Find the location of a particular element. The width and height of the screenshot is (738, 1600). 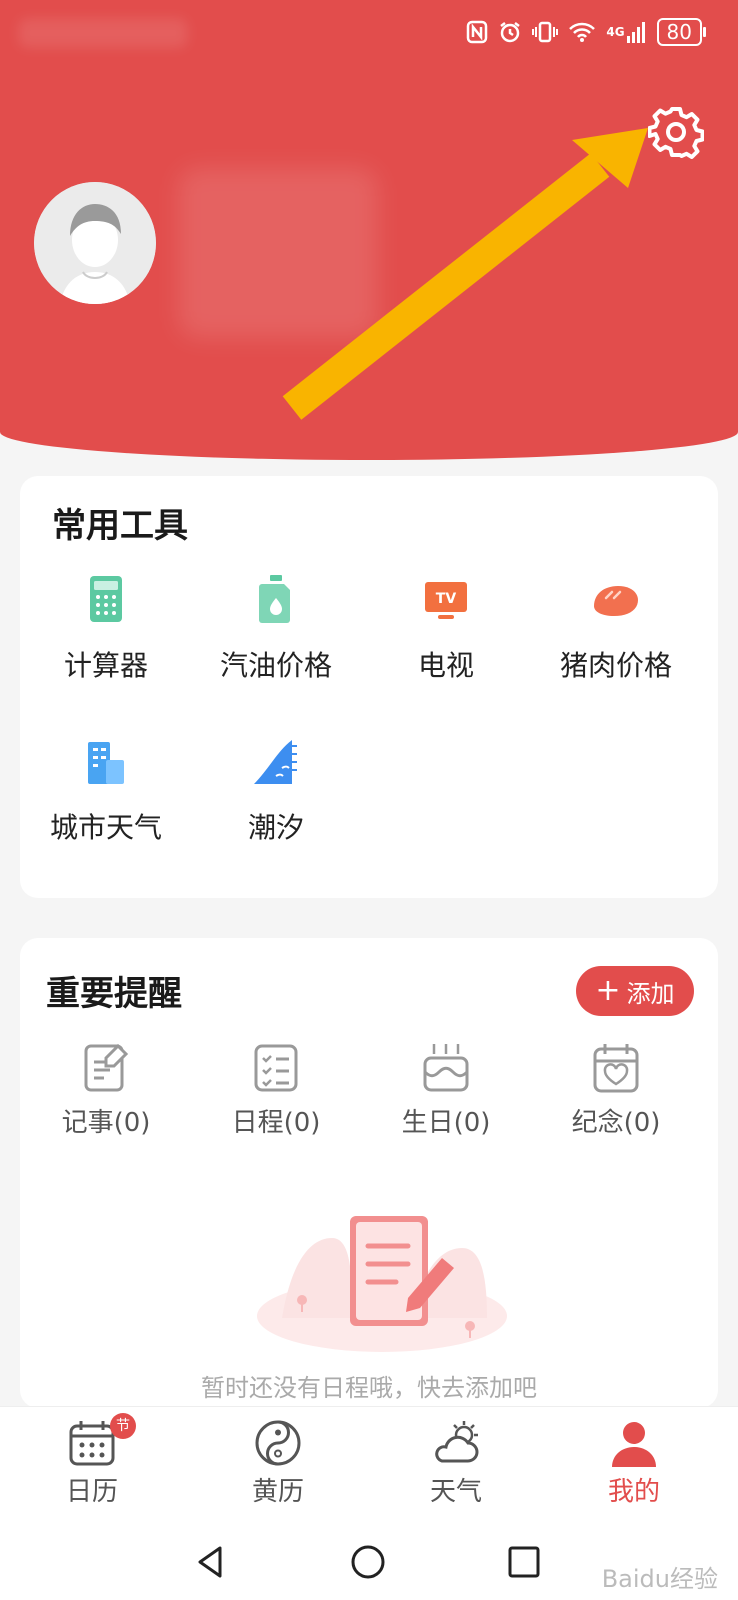

wifi-icon is located at coordinates (582, 32).